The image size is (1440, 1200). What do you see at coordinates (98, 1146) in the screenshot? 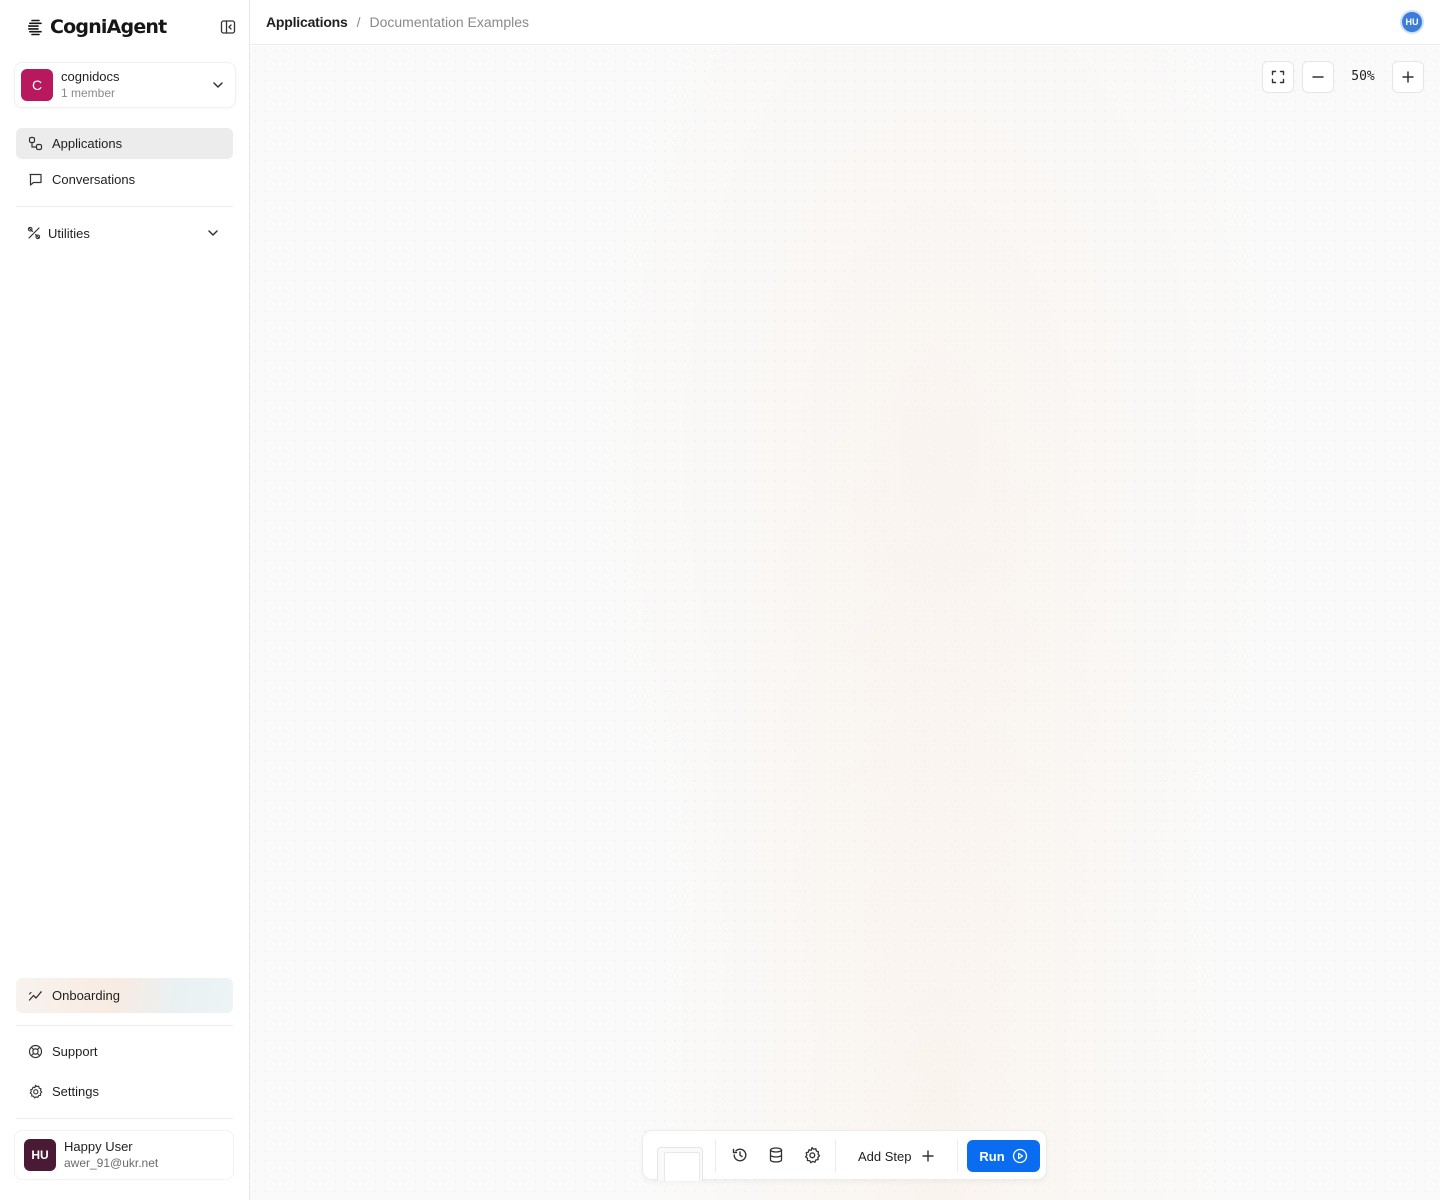
I see `user-name: Happy User` at bounding box center [98, 1146].